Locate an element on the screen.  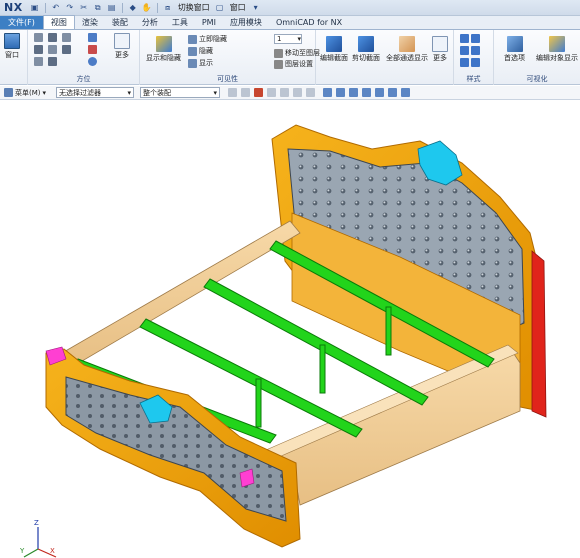
fit-view-icon is located at coordinates (341, 92).